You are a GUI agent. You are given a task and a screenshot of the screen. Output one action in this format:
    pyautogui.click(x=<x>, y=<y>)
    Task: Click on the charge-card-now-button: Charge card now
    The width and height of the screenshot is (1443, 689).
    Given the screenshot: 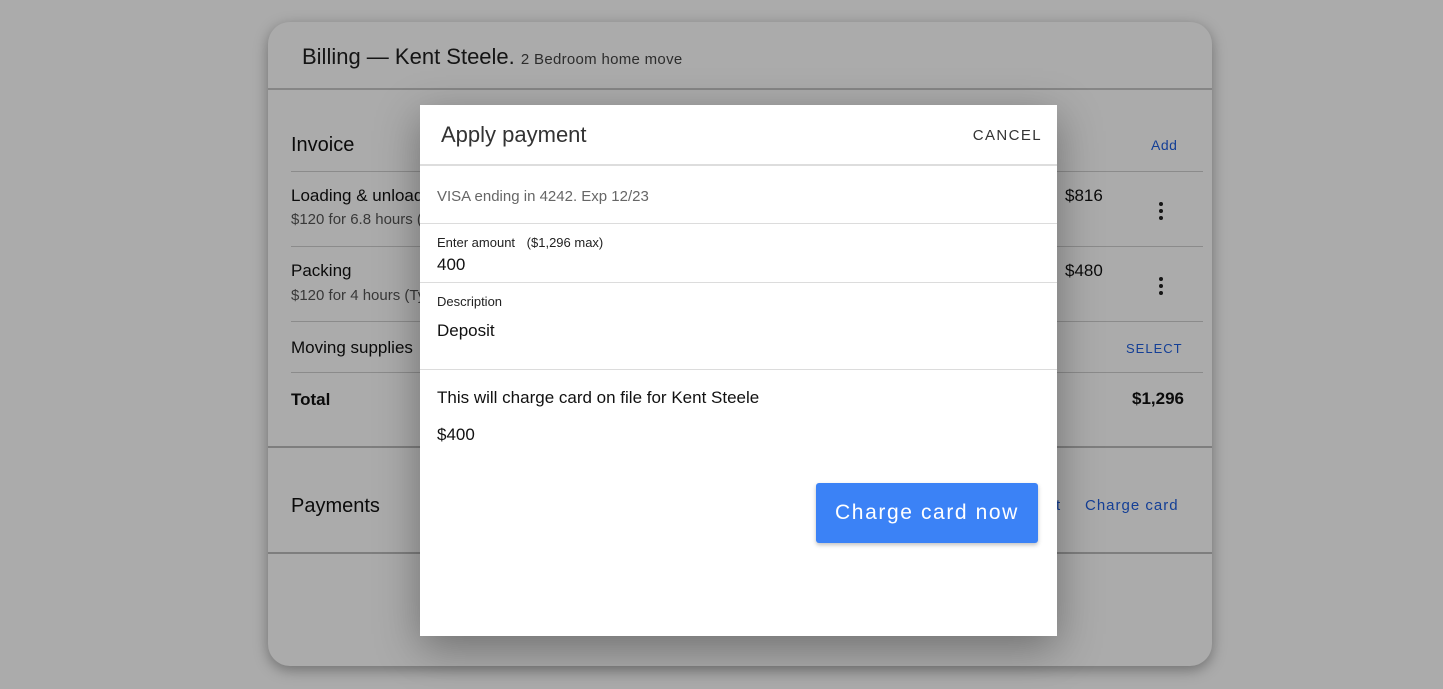 What is the action you would take?
    pyautogui.click(x=927, y=513)
    